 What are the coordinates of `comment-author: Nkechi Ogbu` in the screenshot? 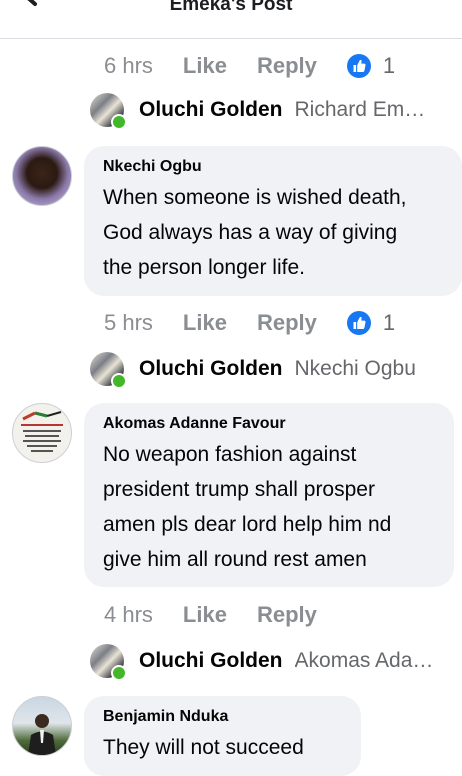 It's located at (272, 167).